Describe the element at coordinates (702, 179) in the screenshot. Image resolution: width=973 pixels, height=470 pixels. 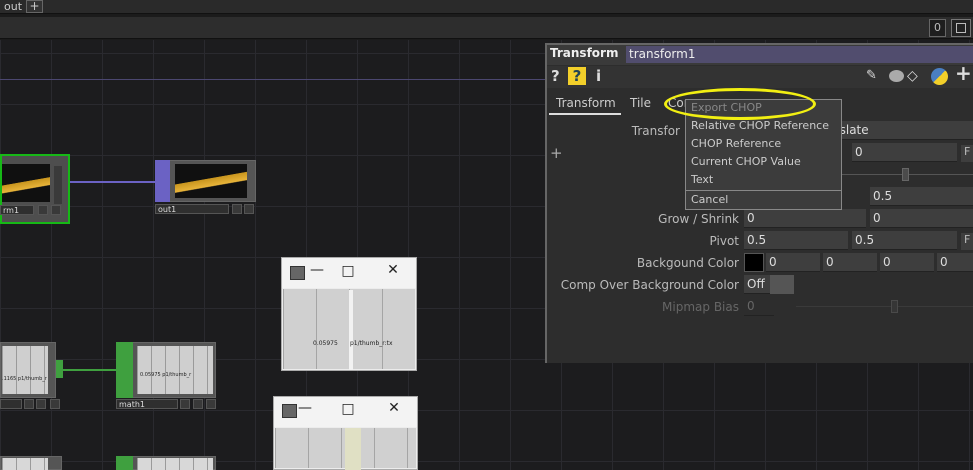
I see `menu-item-text: Text` at that location.